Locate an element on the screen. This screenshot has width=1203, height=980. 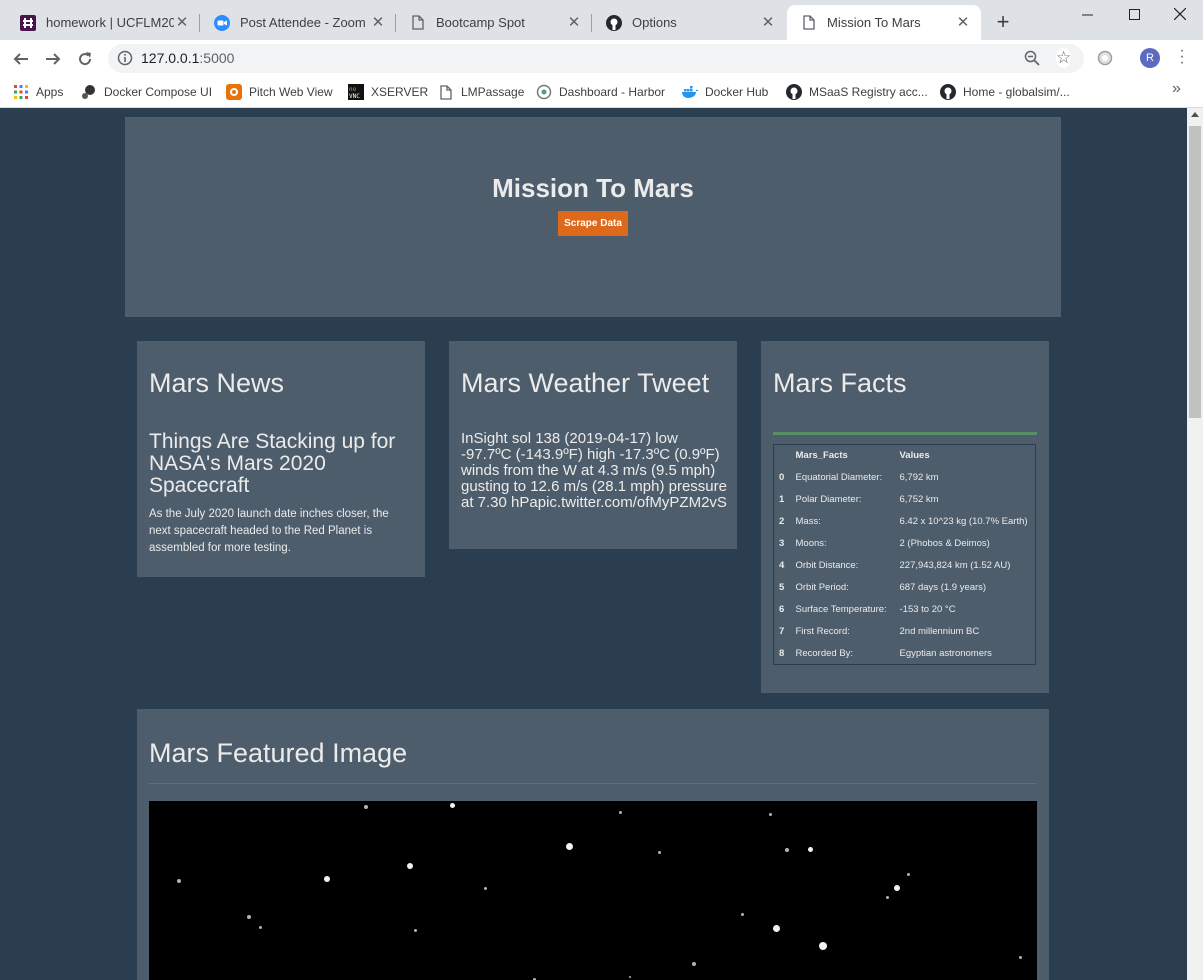
info-icon is located at coordinates (125, 60).